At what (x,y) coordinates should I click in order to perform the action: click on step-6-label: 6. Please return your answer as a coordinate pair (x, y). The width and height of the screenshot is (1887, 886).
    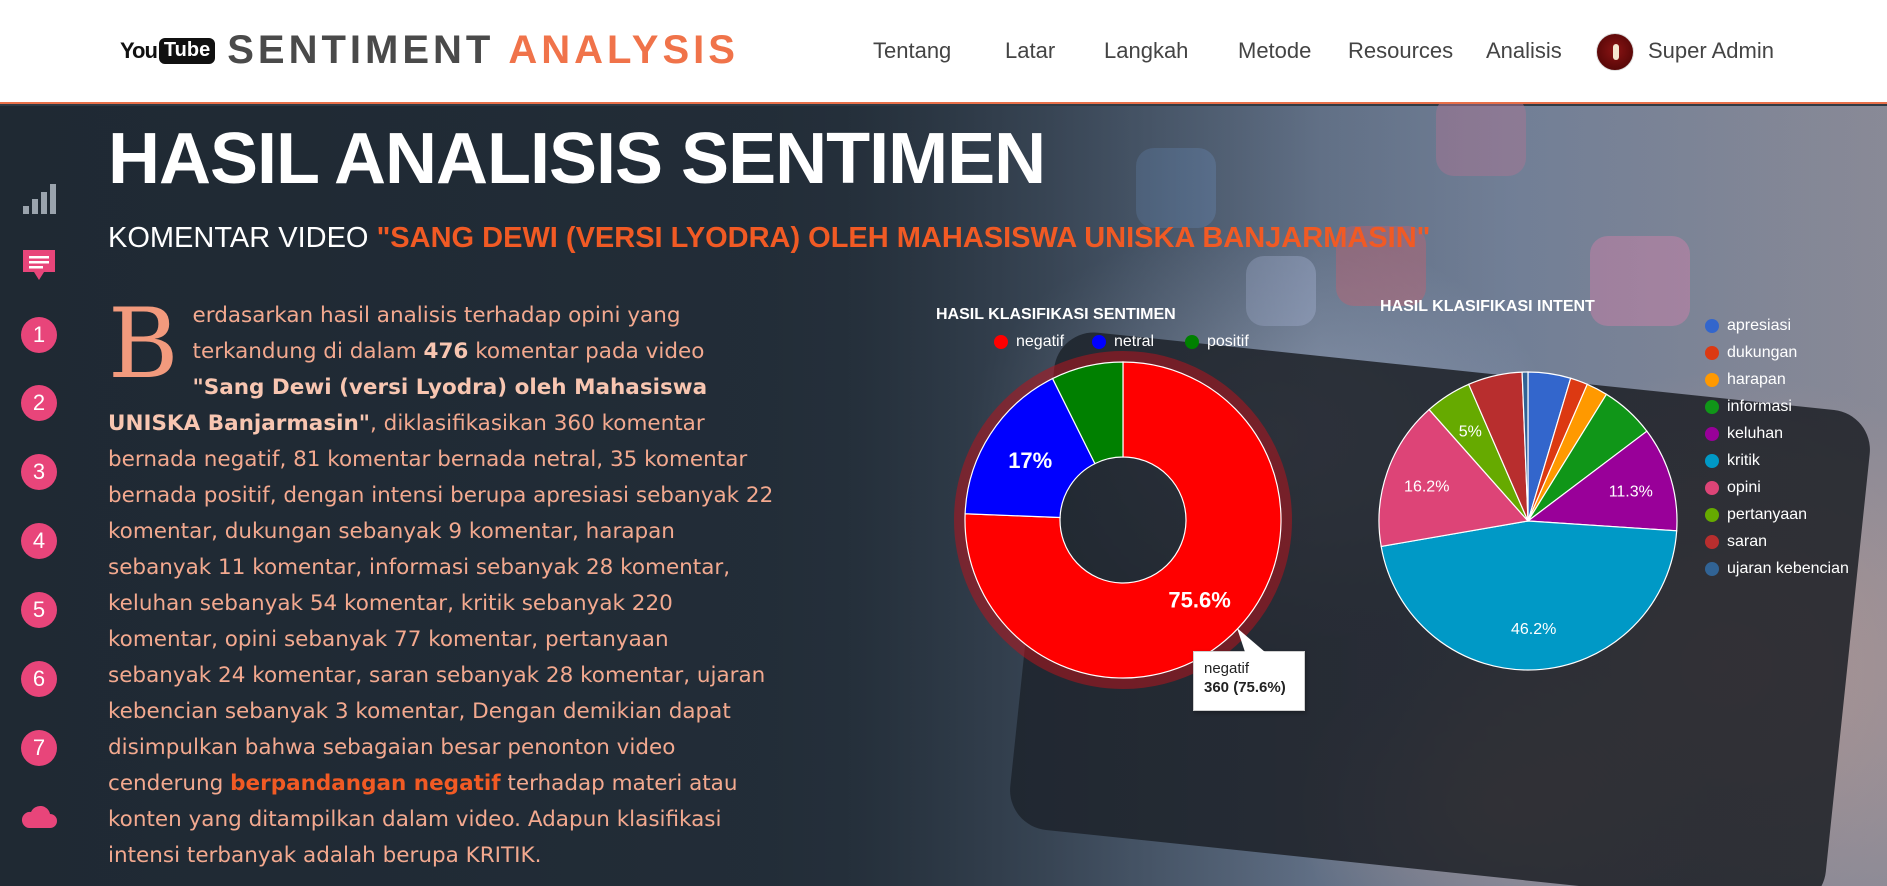
    Looking at the image, I should click on (39, 679).